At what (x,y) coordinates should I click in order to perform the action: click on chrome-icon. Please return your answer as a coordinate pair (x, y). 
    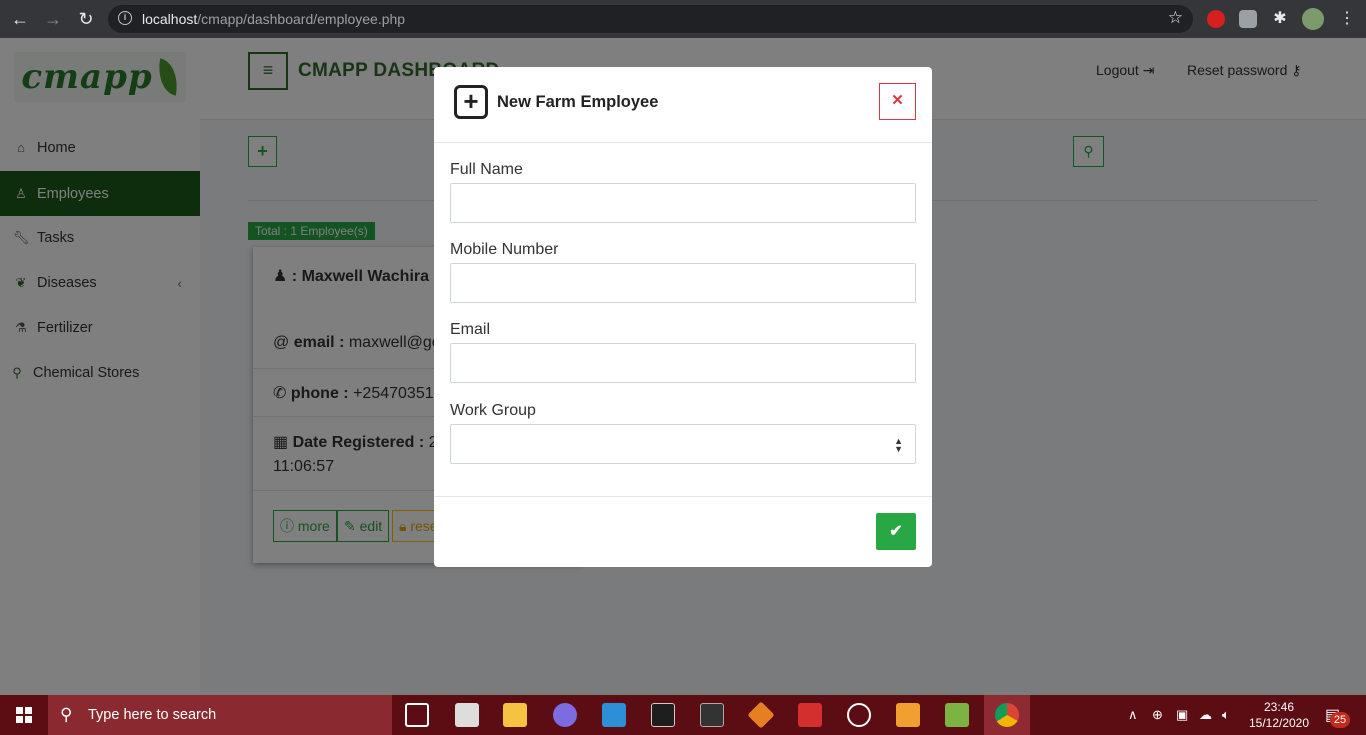
    Looking at the image, I should click on (1007, 715).